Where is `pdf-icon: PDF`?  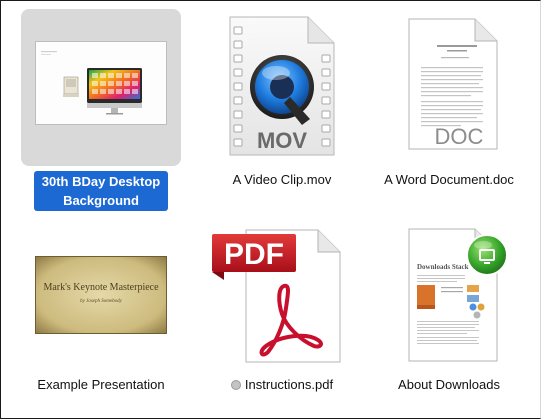
pdf-icon: PDF is located at coordinates (276, 296).